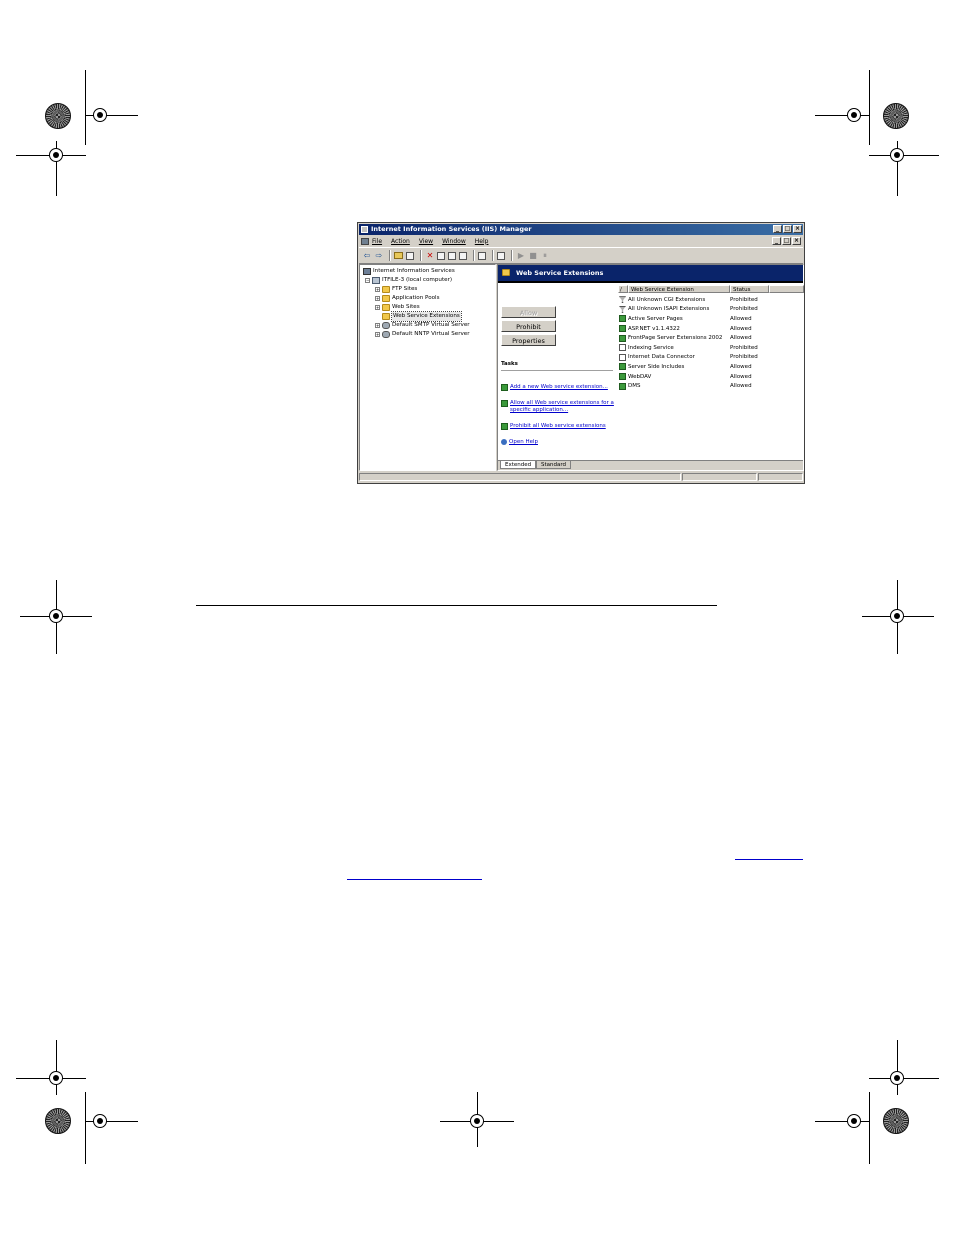 This screenshot has height=1235, width=954. I want to click on iis-app-icon, so click(364, 229).